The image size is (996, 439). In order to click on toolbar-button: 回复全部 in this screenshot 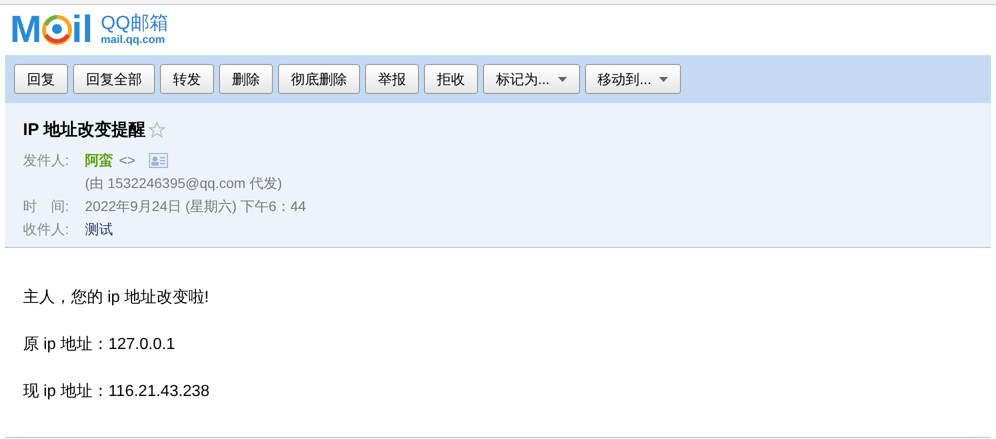, I will do `click(114, 79)`.